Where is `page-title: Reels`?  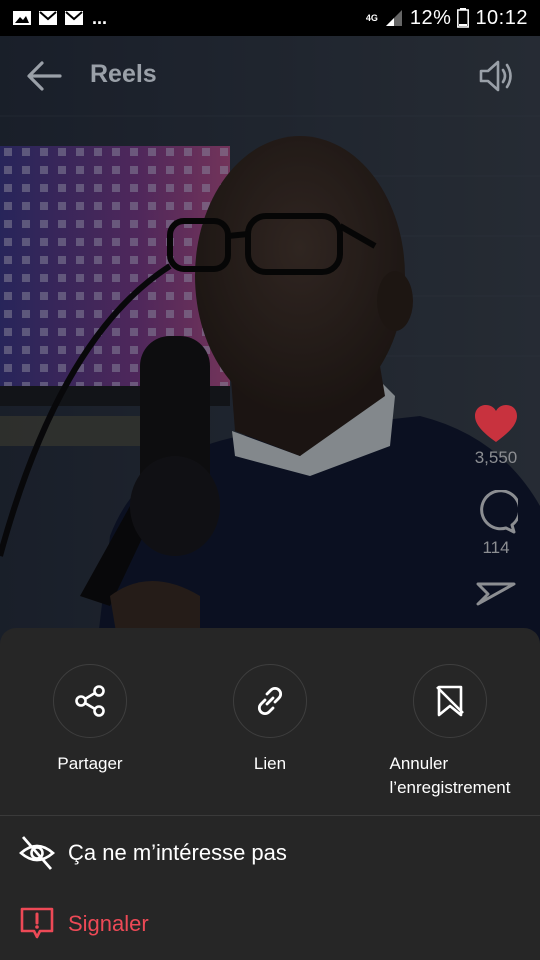 page-title: Reels is located at coordinates (123, 74).